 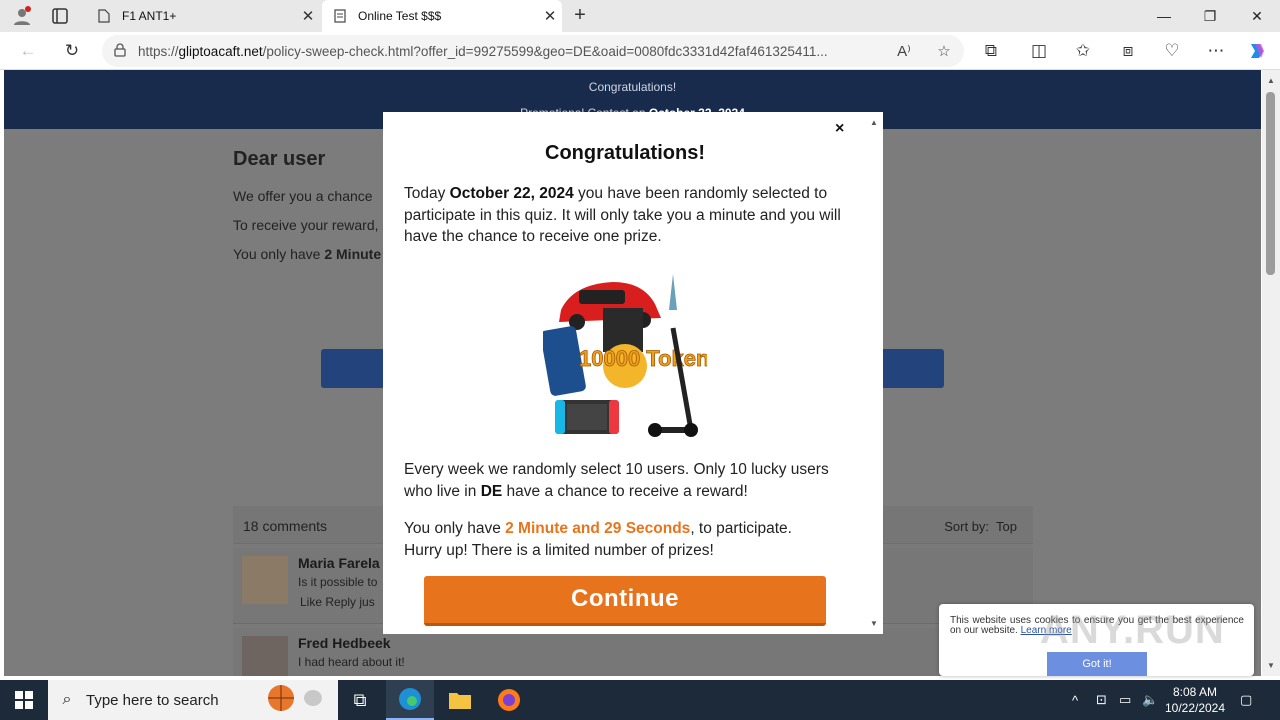 I want to click on modal-close-icon: ×, so click(x=839, y=129).